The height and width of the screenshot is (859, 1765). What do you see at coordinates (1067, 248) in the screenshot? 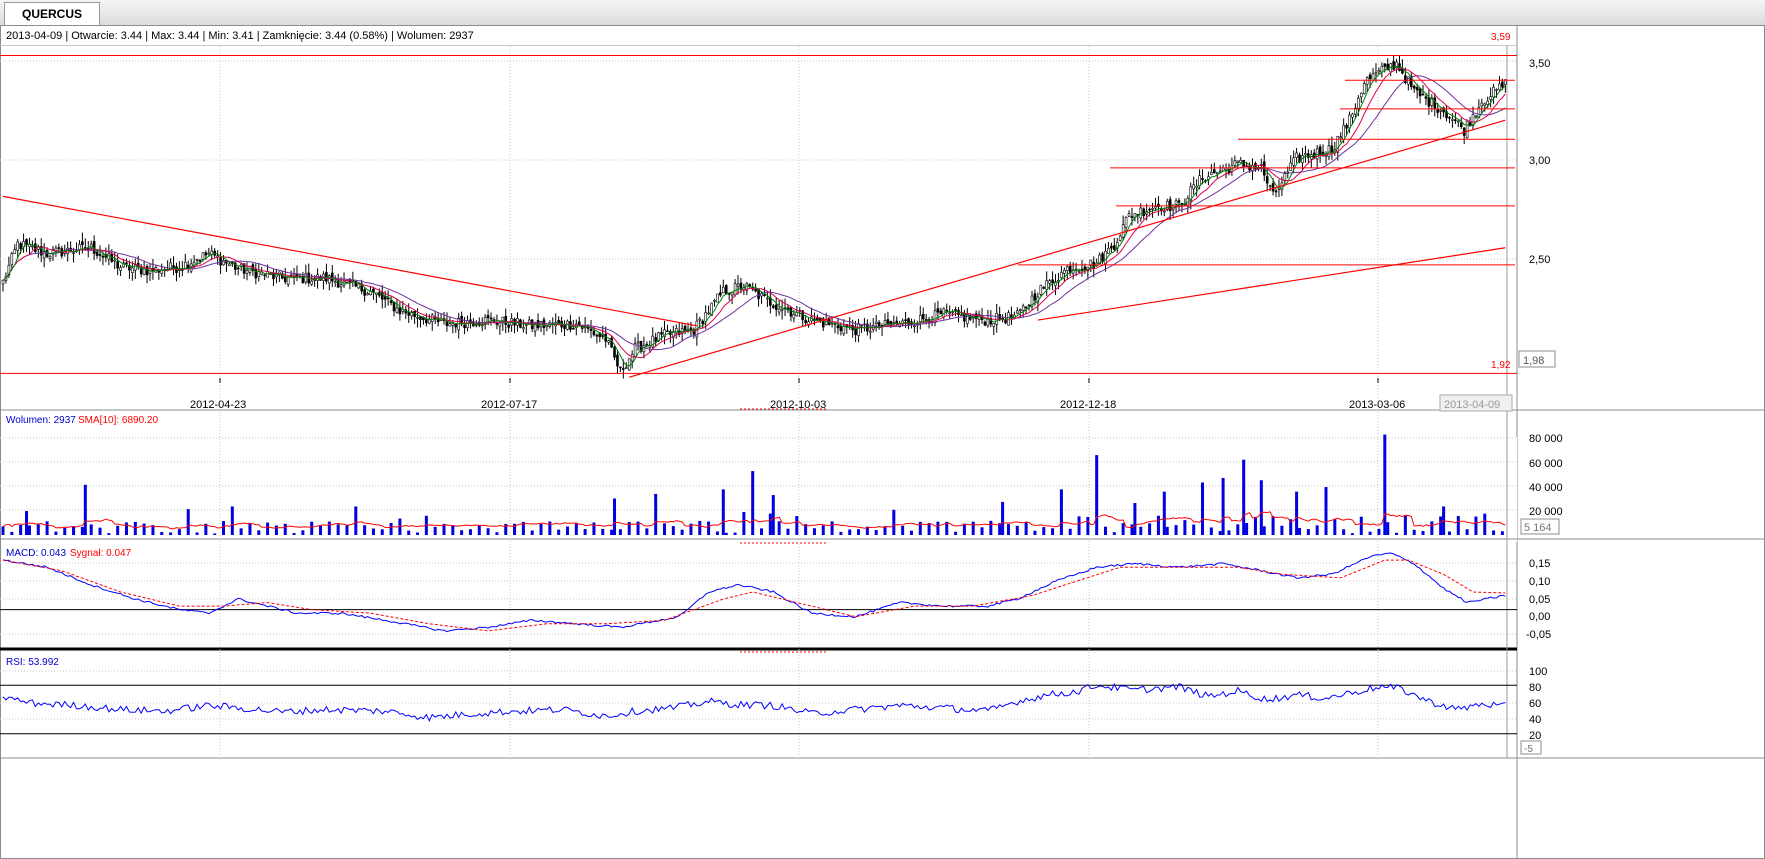
I see `trendline` at bounding box center [1067, 248].